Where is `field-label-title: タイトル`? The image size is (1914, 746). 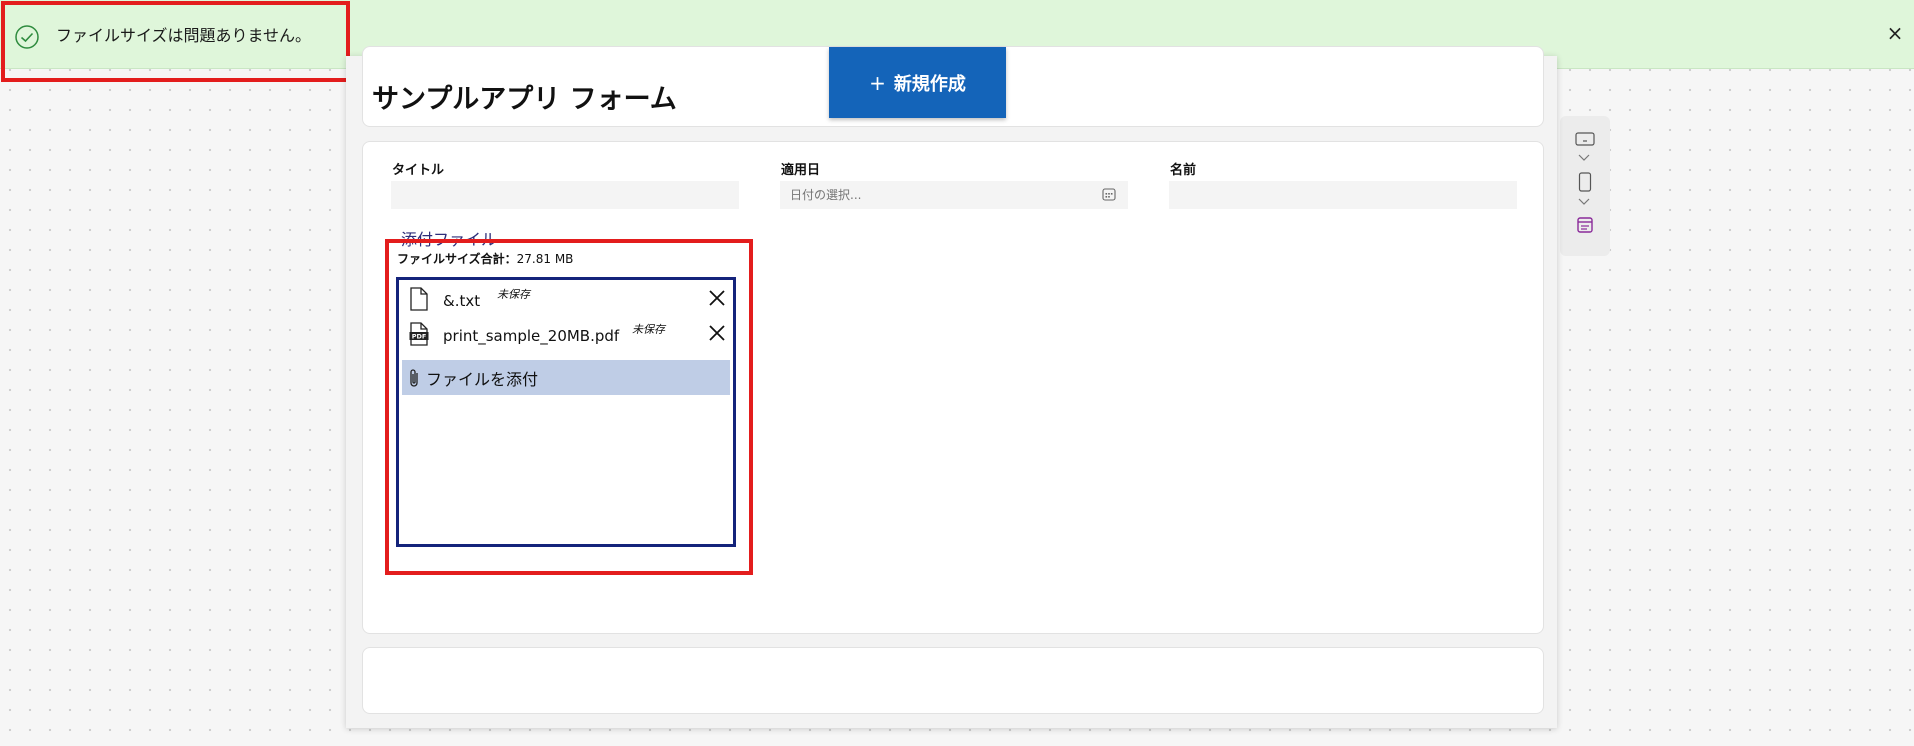
field-label-title: タイトル is located at coordinates (418, 170).